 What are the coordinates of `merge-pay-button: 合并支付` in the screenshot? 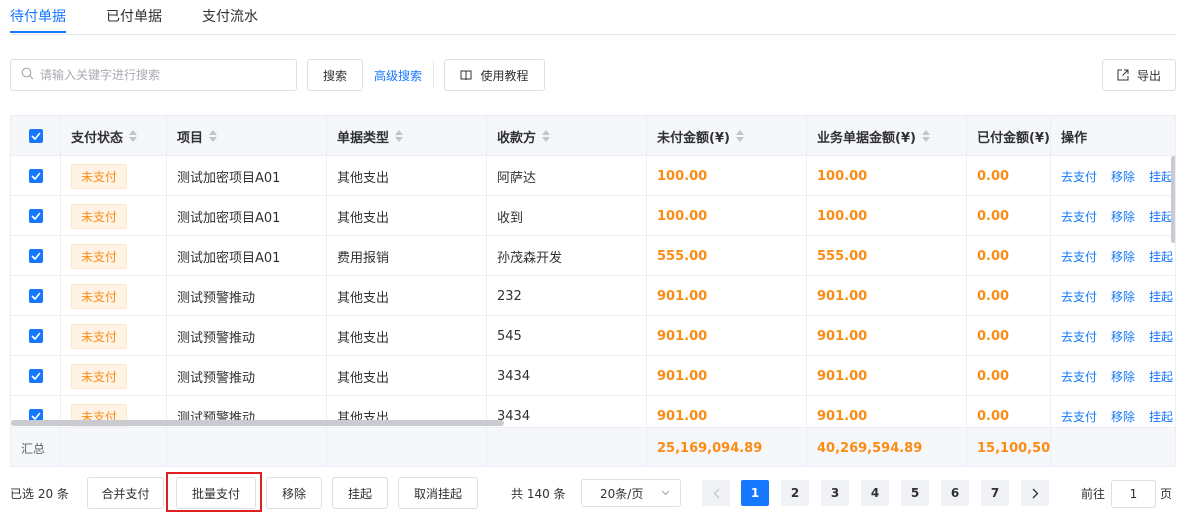 It's located at (125, 493).